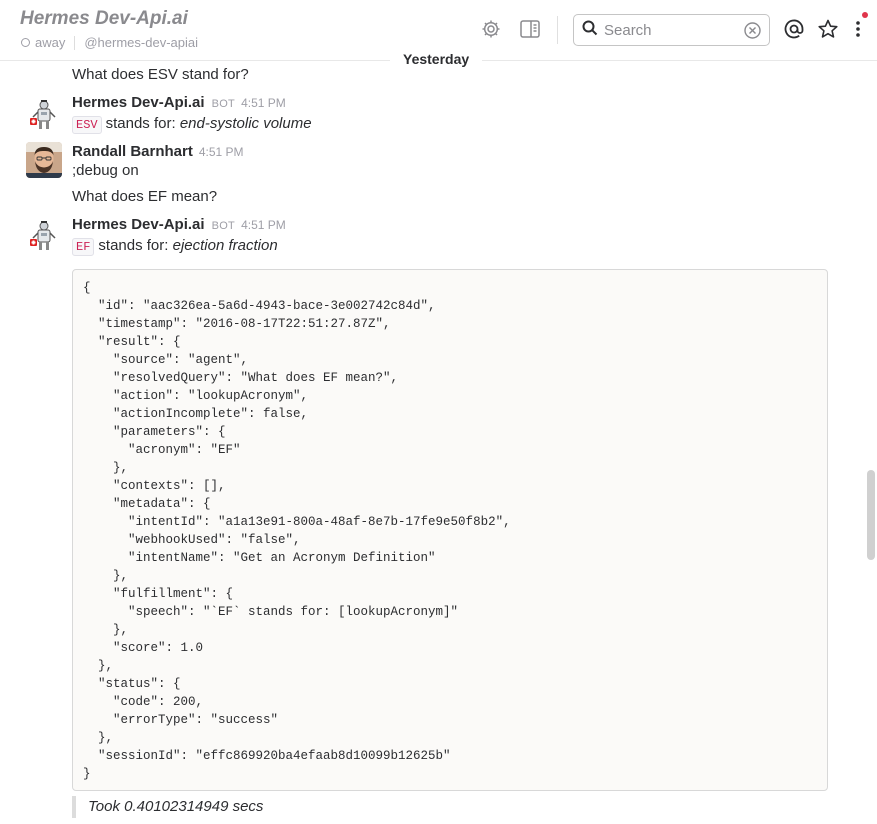  Describe the element at coordinates (104, 19) in the screenshot. I see `channel-title: Hermes Dev-Api.ai` at that location.